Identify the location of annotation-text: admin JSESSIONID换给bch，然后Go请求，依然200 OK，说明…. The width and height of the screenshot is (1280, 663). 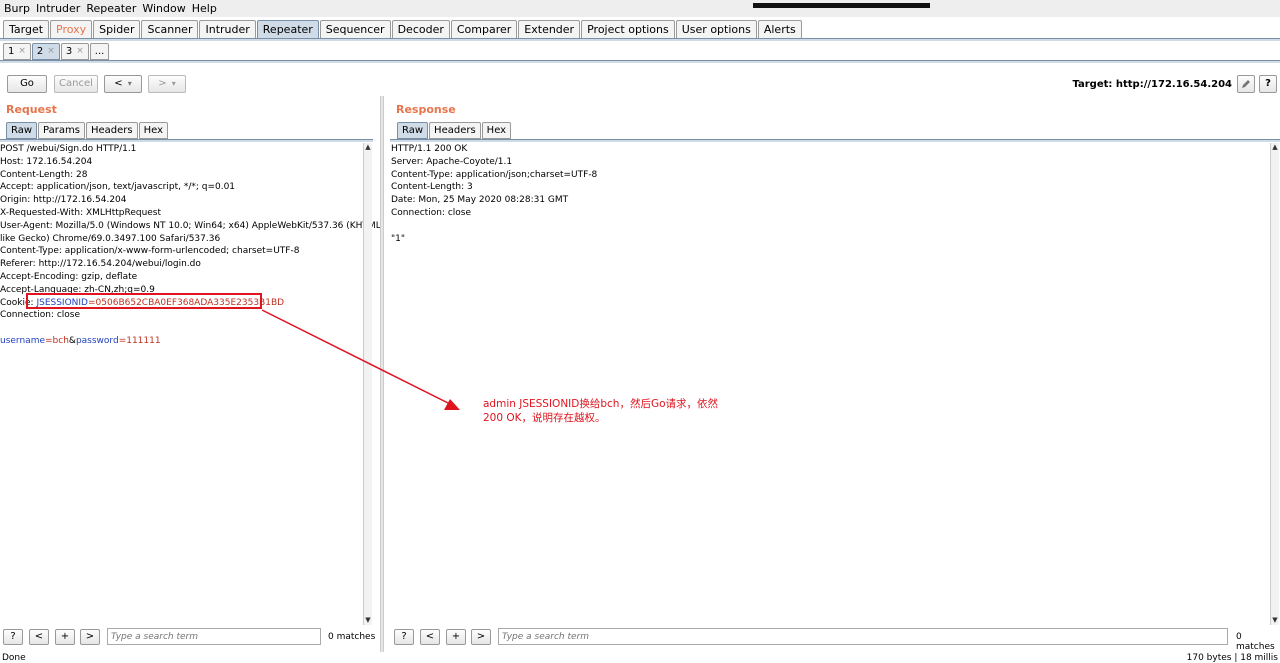
(601, 411).